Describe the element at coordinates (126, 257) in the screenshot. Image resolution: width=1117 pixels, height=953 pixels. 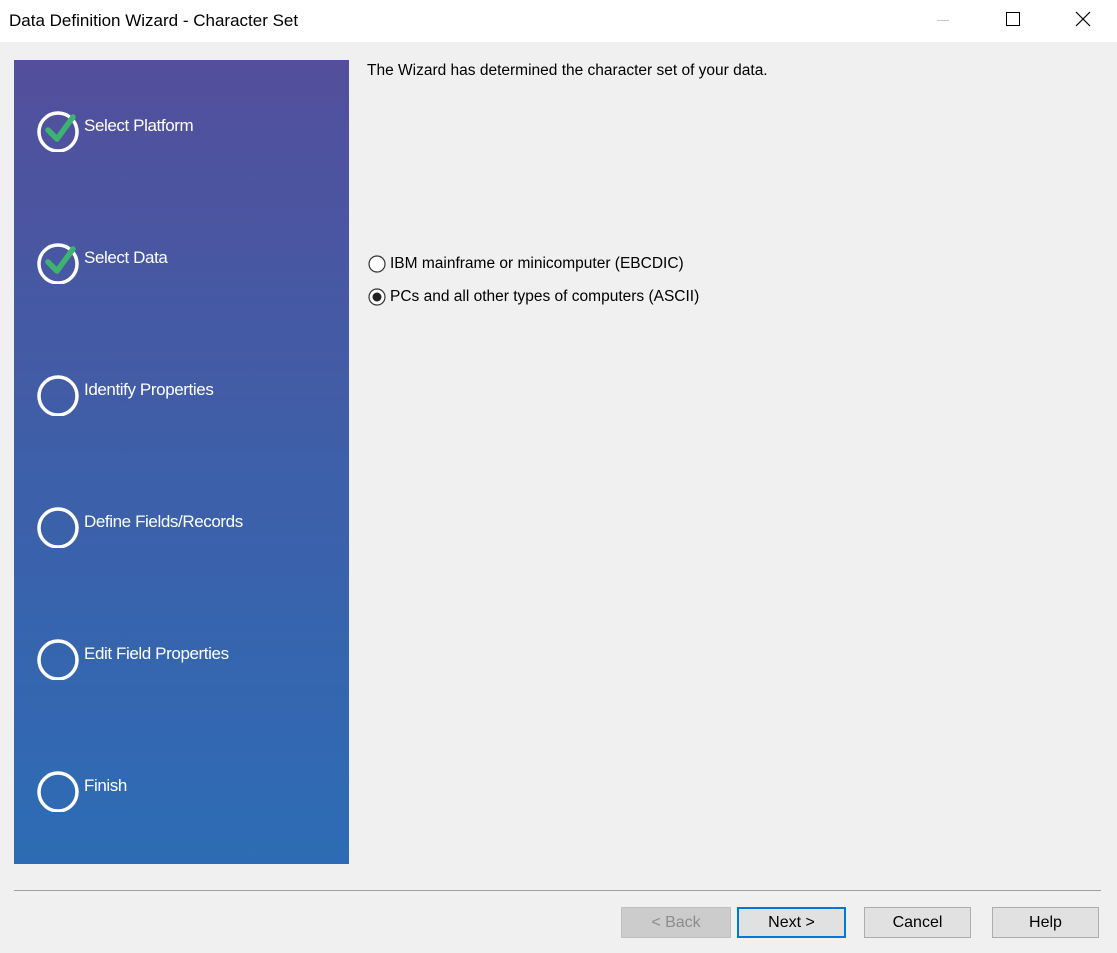
I see `step-label: Select Data` at that location.